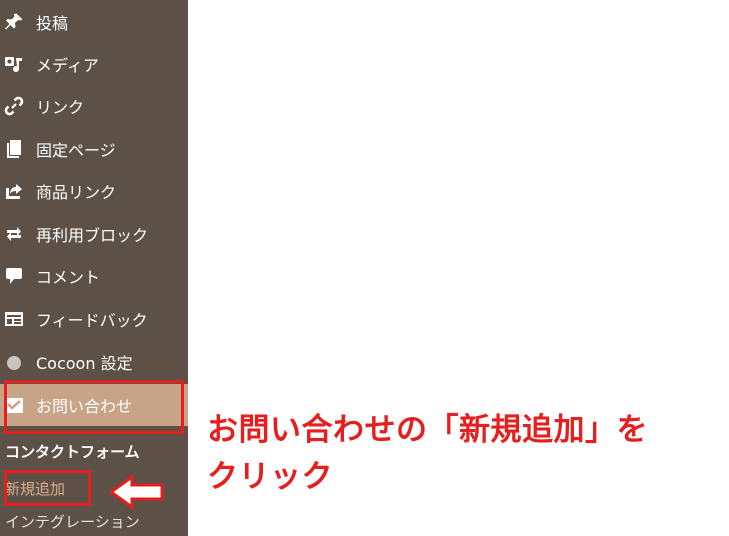  What do you see at coordinates (270, 477) in the screenshot?
I see `annotation-line-2: クリック` at bounding box center [270, 477].